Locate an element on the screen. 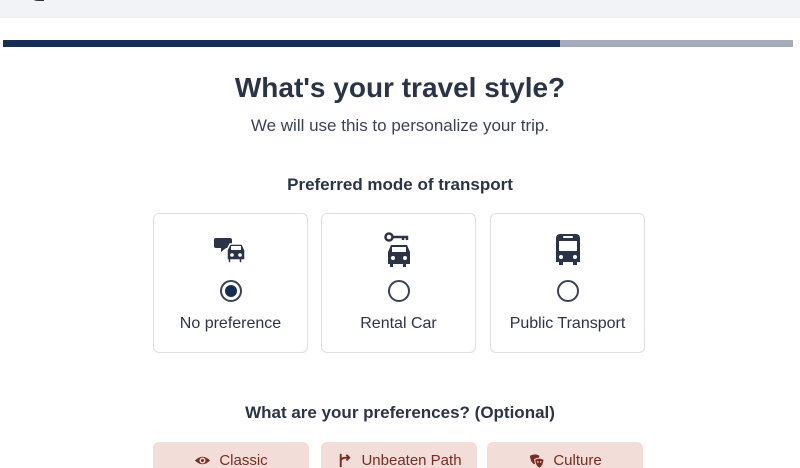 Image resolution: width=800 pixels, height=468 pixels. chip-label: Culture is located at coordinates (577, 460).